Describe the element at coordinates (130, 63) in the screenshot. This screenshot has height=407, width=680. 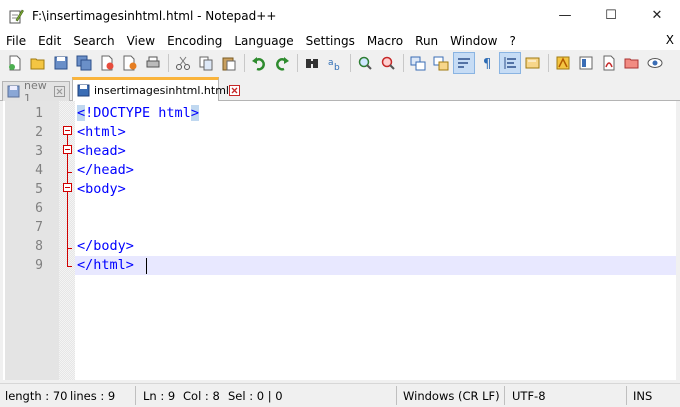
I see `close-all-icon` at that location.